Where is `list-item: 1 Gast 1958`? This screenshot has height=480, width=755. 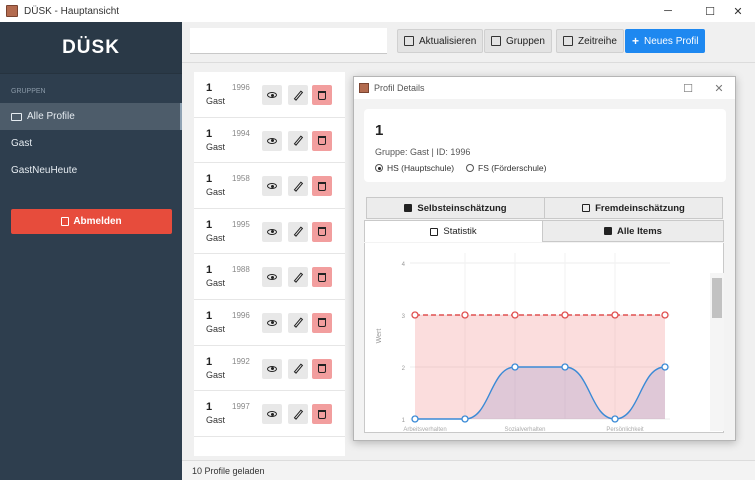
list-item: 1 Gast 1958 is located at coordinates (269, 186).